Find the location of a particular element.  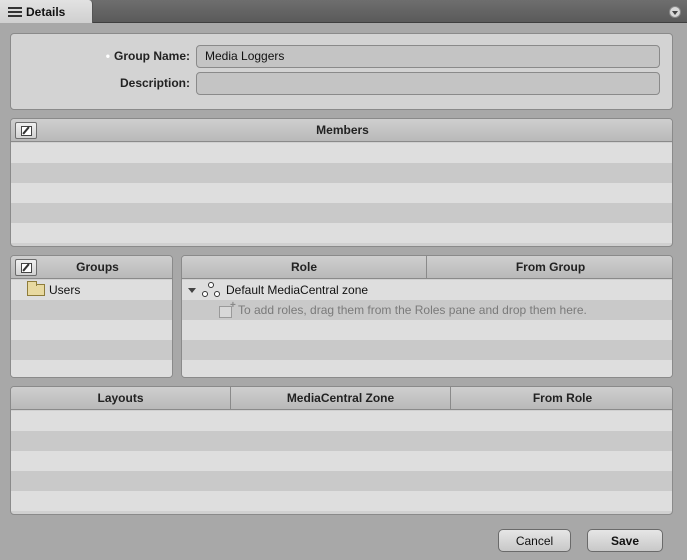

required-marker: • is located at coordinates (107, 56).